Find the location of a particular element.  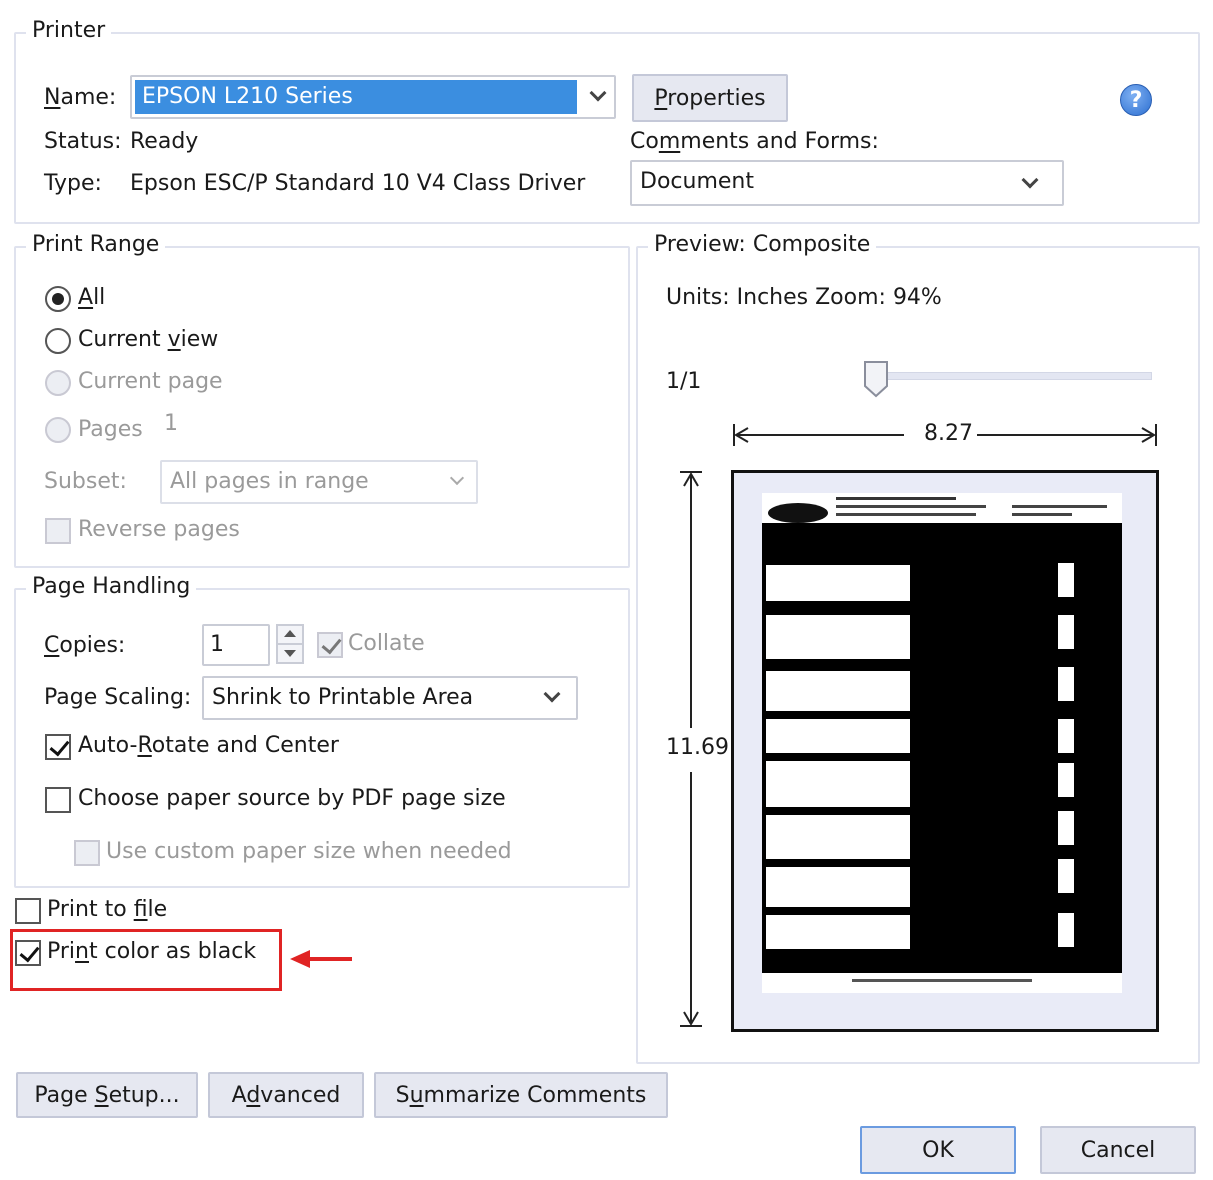

copies-value: 1 is located at coordinates (217, 644).